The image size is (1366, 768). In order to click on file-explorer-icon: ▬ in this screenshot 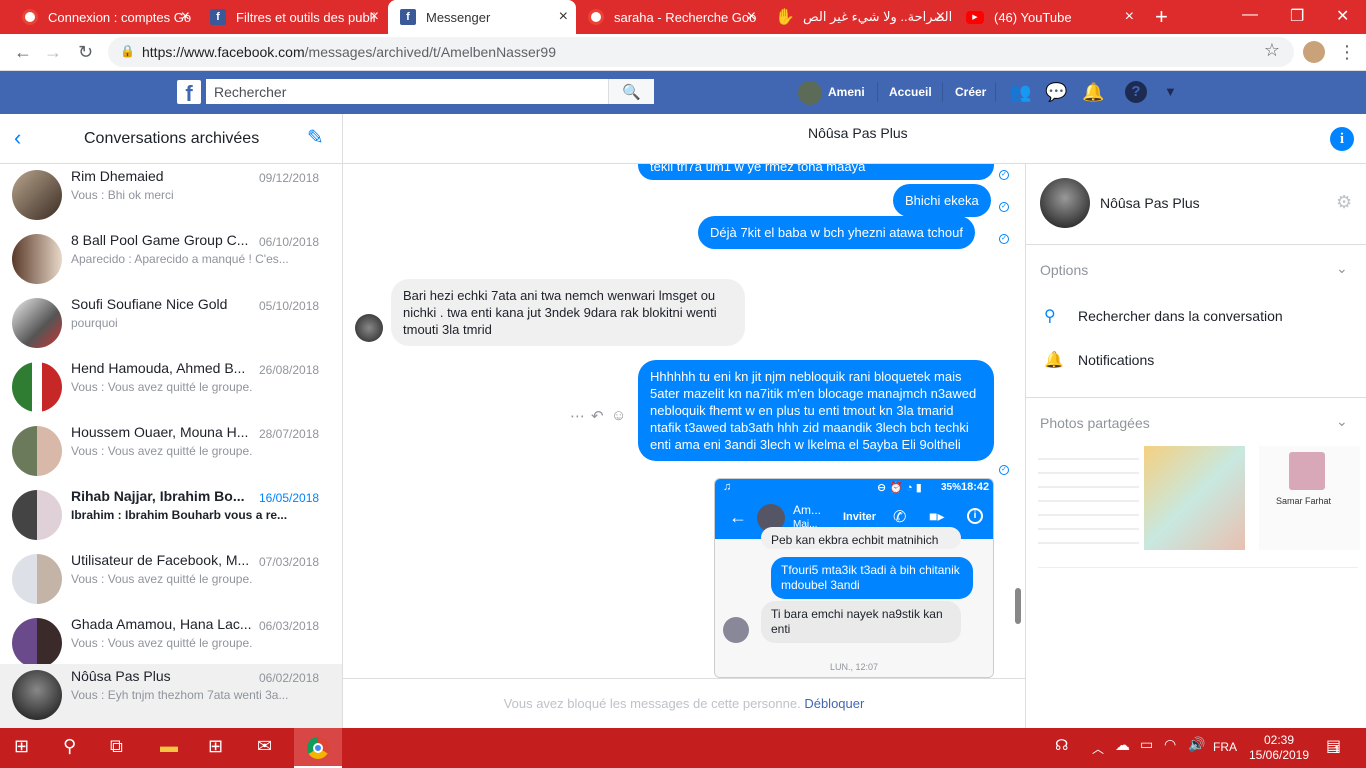, I will do `click(169, 746)`.